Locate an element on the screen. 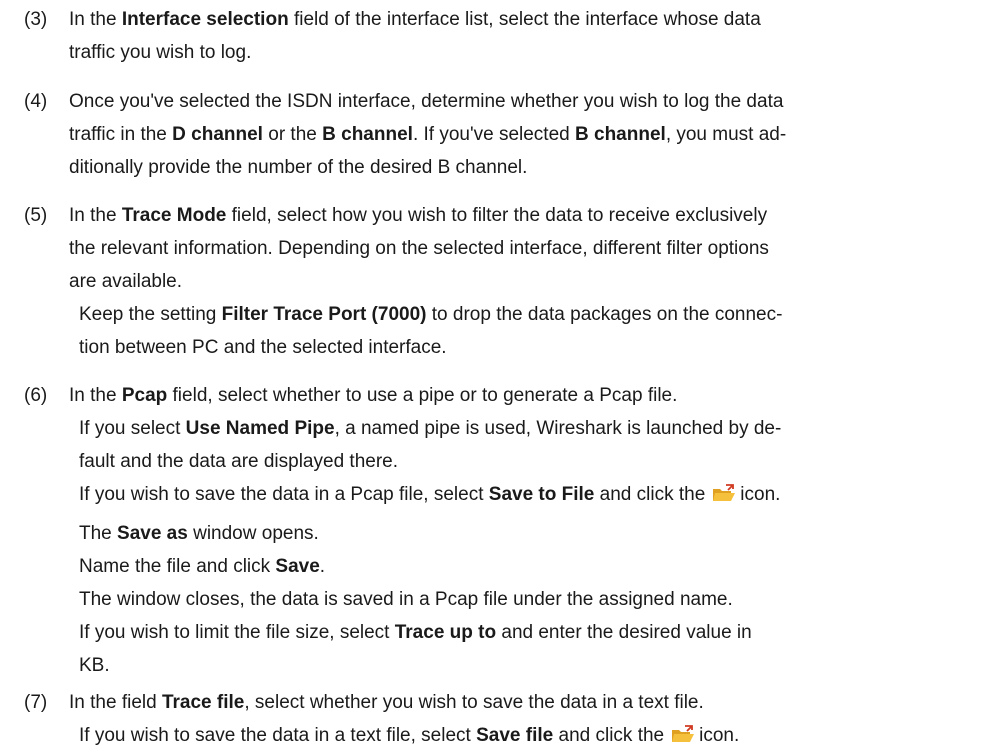 The height and width of the screenshot is (753, 988). ui-term: Trace Mode is located at coordinates (174, 215).